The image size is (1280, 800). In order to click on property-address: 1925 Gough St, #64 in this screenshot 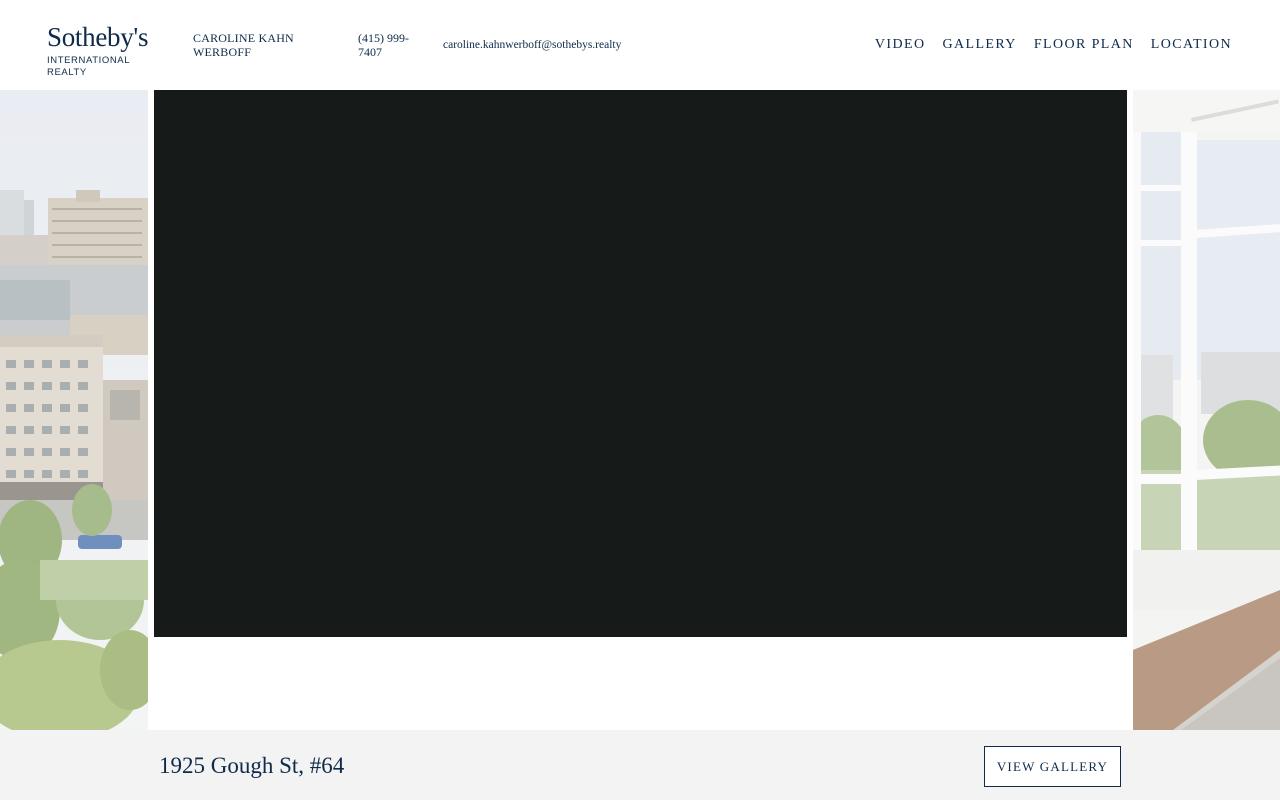, I will do `click(252, 765)`.